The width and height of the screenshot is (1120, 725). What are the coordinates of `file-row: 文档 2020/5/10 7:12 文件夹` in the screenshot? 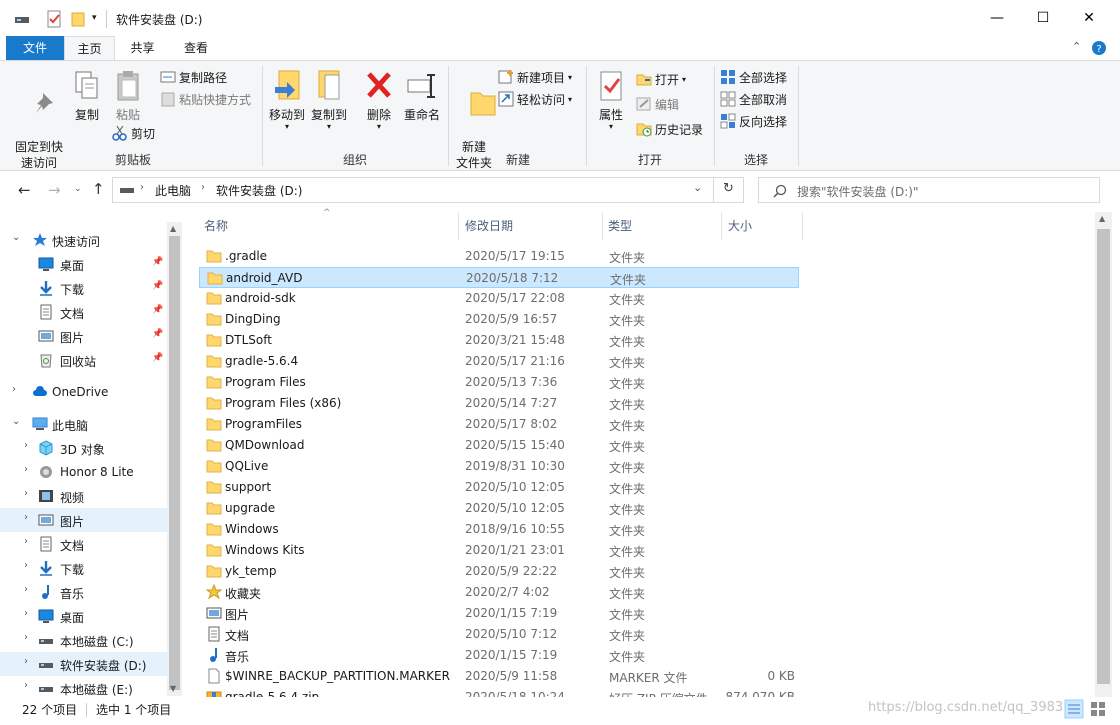 It's located at (499, 634).